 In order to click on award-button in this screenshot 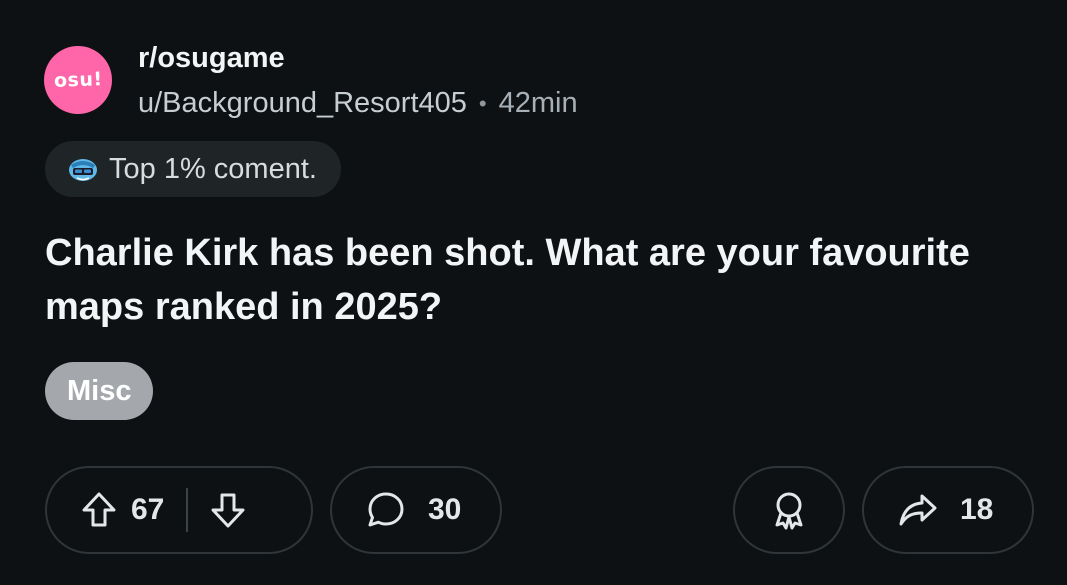, I will do `click(789, 510)`.